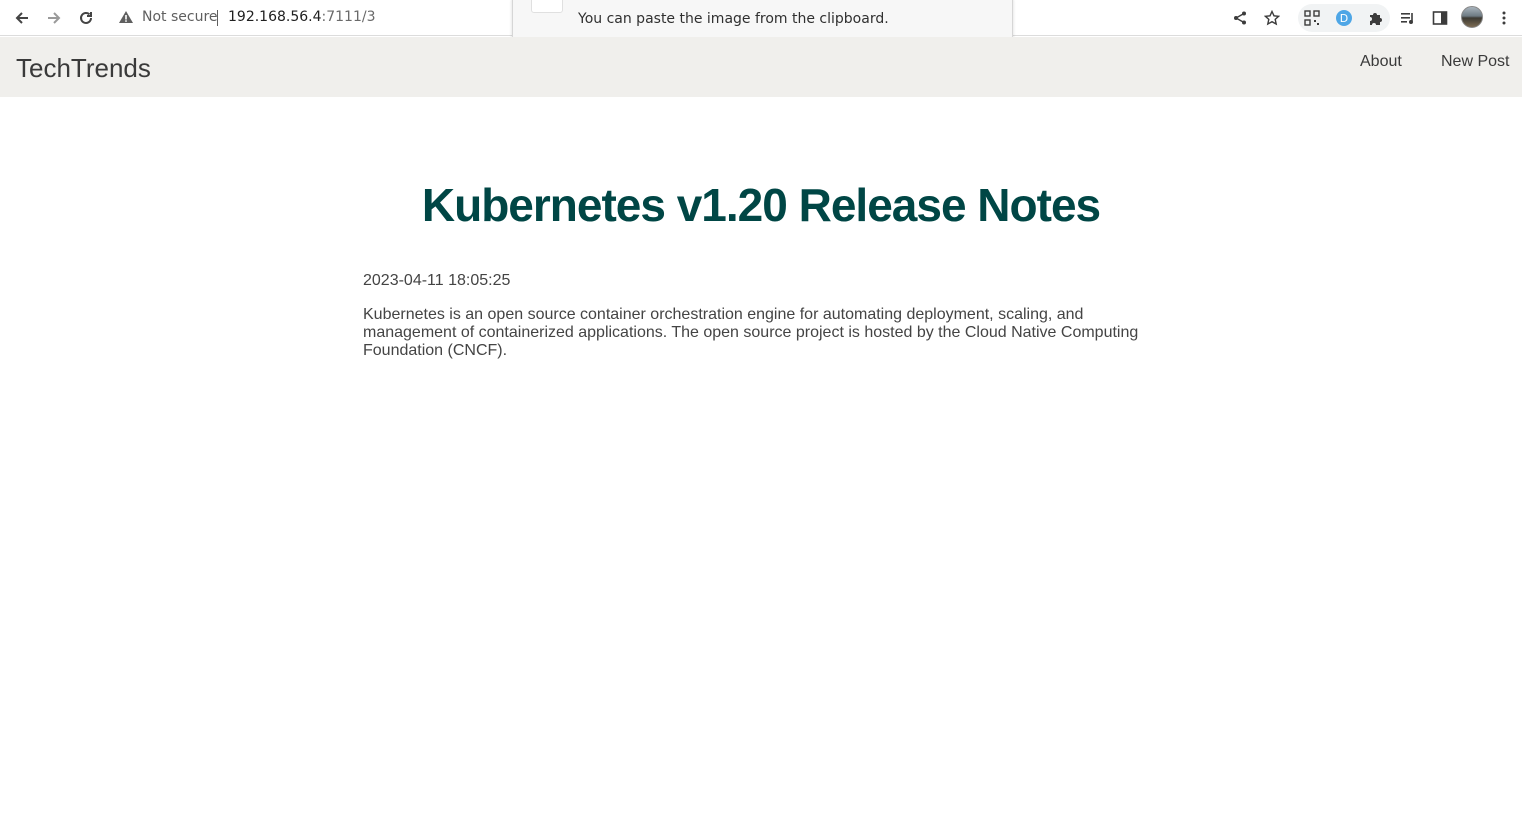 This screenshot has height=837, width=1522. Describe the element at coordinates (761, 205) in the screenshot. I see `post-title: Kubernetes v1.20 Release Notes` at that location.